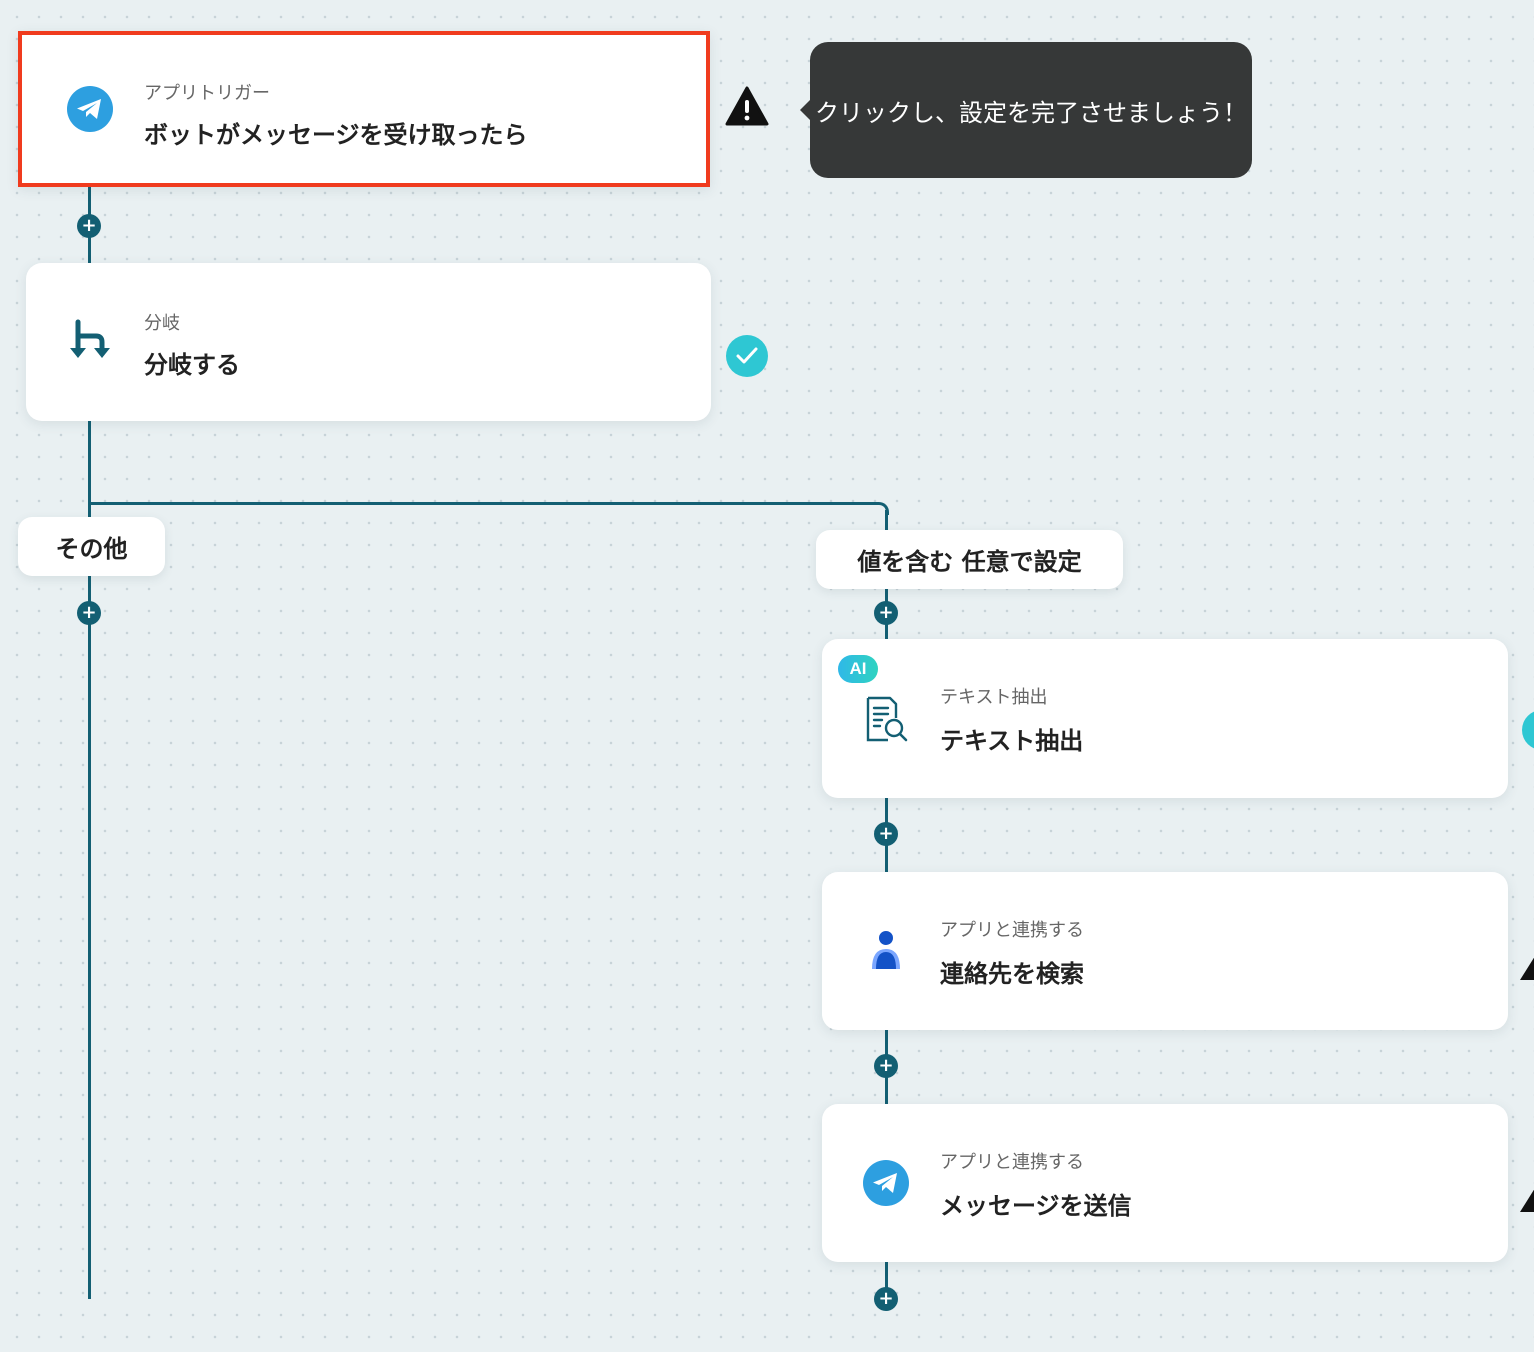  I want to click on text-extract-card: AI テキスト抽出 テキスト抽出, so click(1165, 718).